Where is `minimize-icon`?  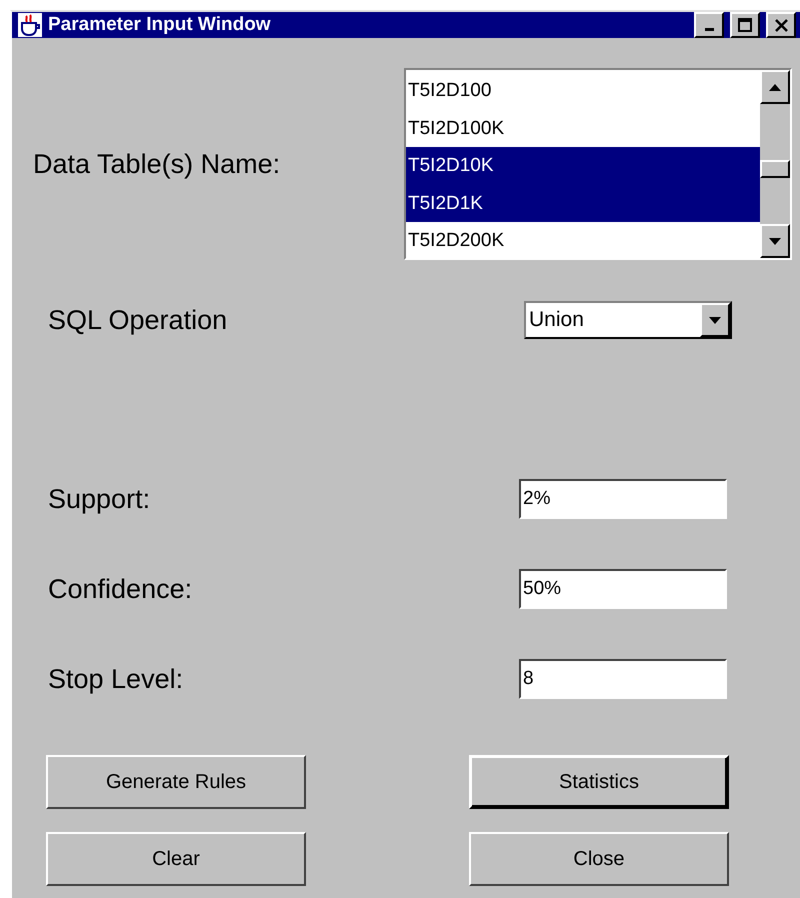
minimize-icon is located at coordinates (709, 29).